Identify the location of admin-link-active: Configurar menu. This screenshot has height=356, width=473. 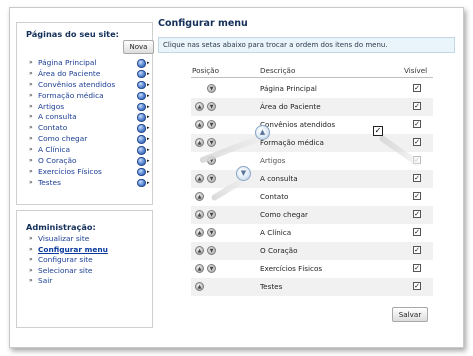
(73, 250).